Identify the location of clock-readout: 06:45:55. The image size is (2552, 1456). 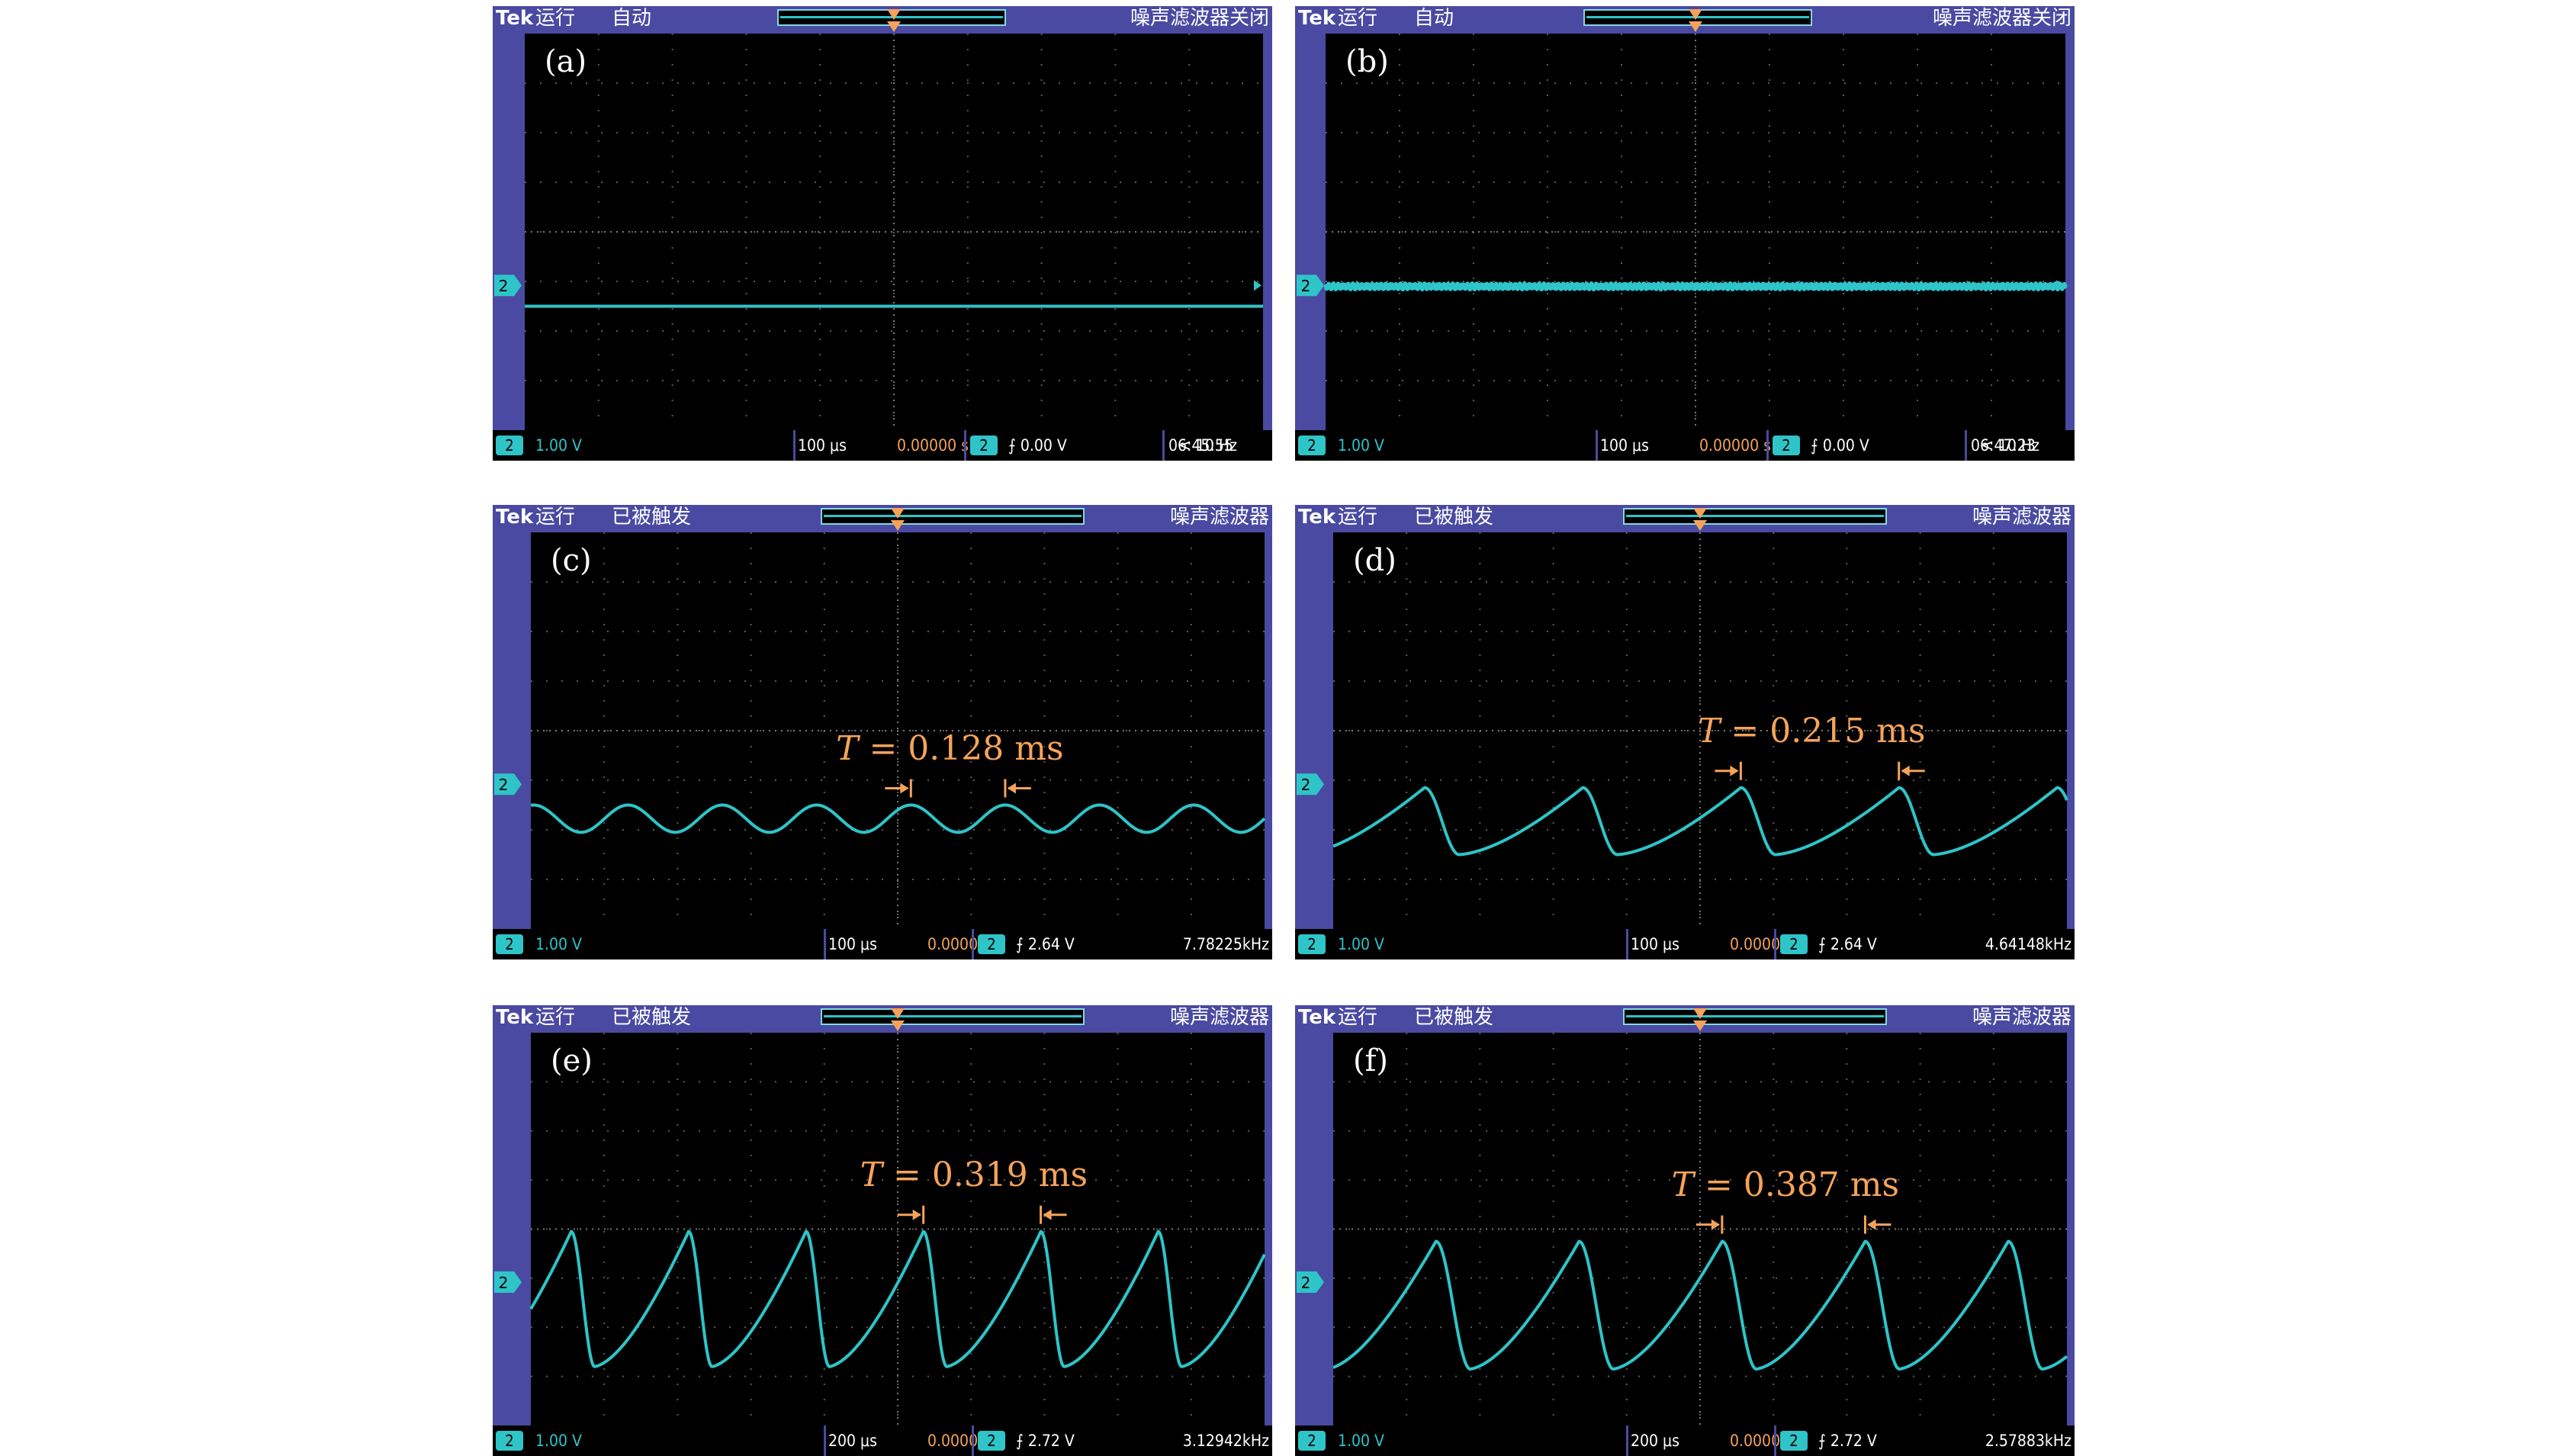
(1200, 445).